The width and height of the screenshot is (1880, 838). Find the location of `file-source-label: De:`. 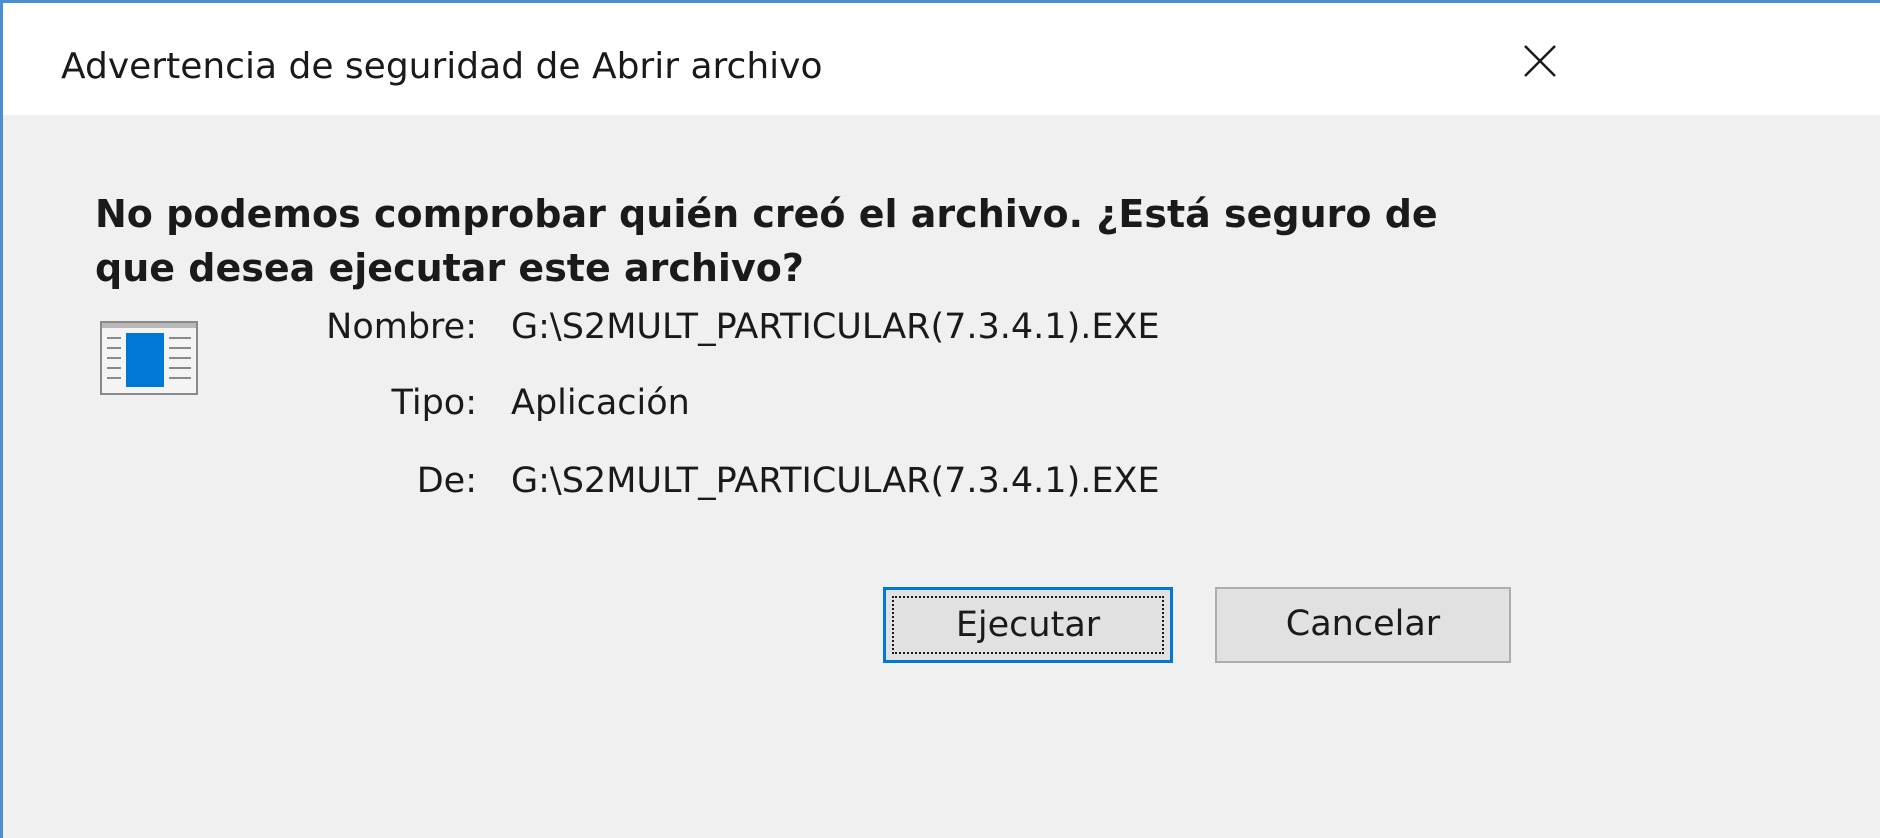

file-source-label: De: is located at coordinates (446, 481).